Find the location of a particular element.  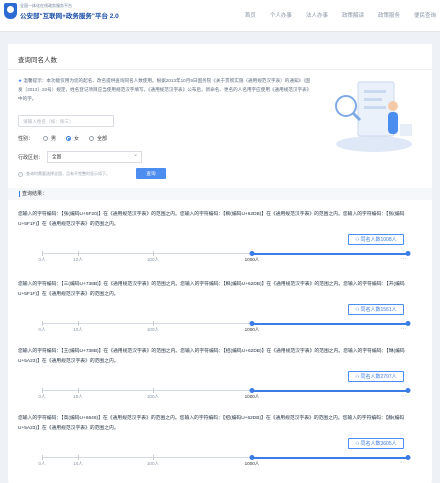

gender-selector: 性别： 男 女 全部 is located at coordinates (62, 138).